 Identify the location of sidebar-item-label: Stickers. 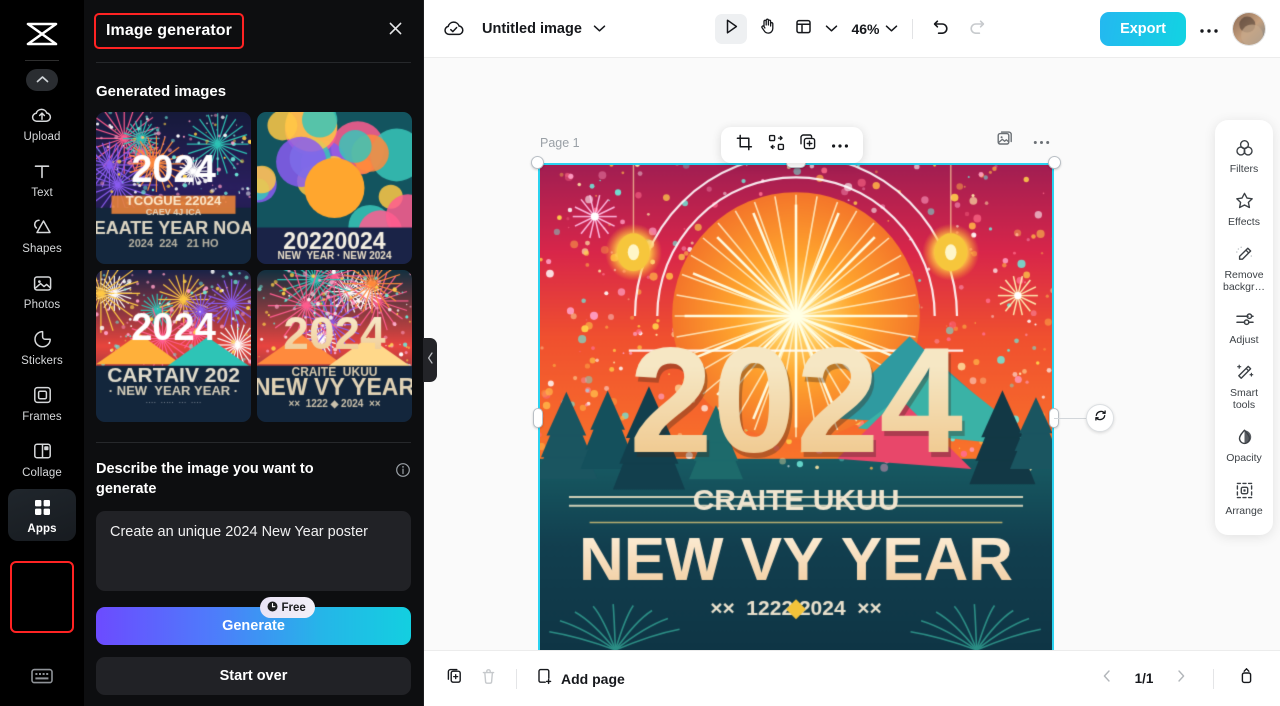
(42, 361).